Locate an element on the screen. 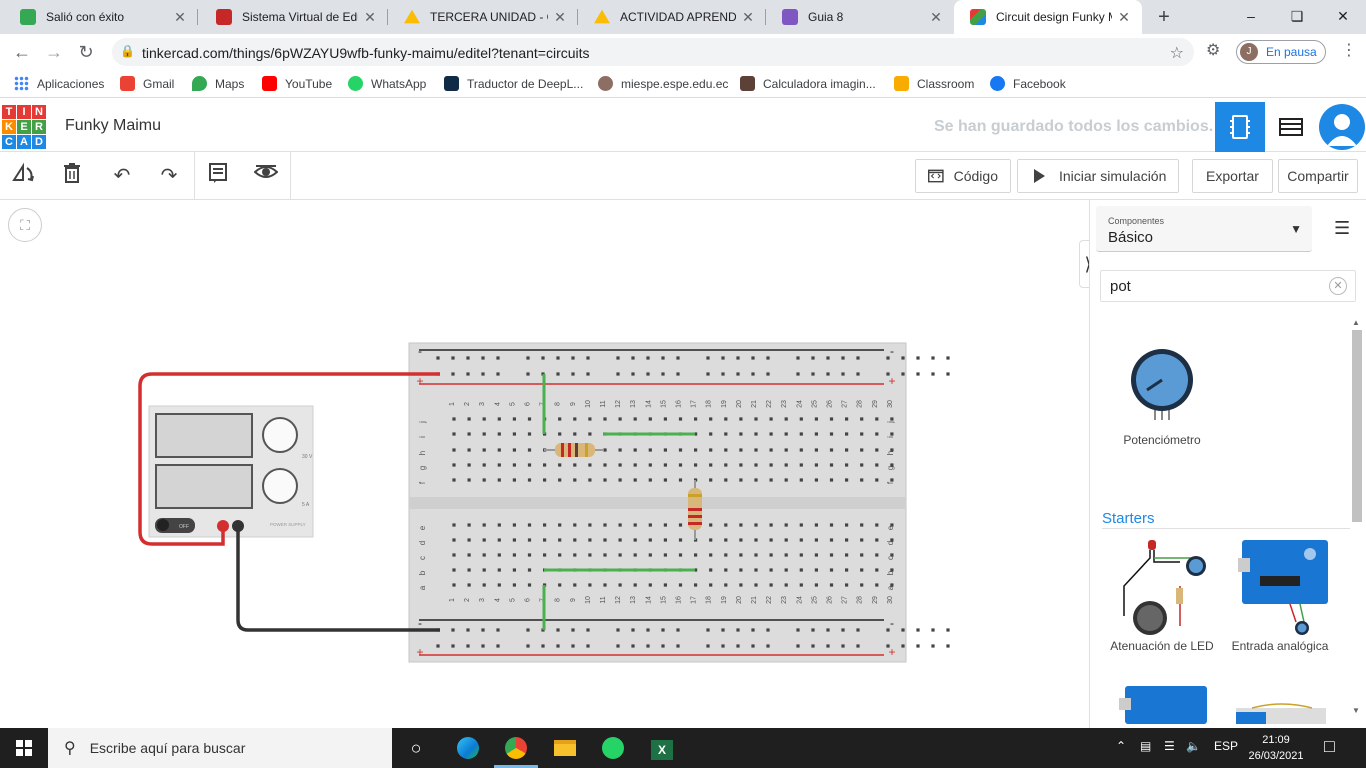 The image size is (1366, 768). scroll-down-arrow-icon: ▼ is located at coordinates (1356, 710).